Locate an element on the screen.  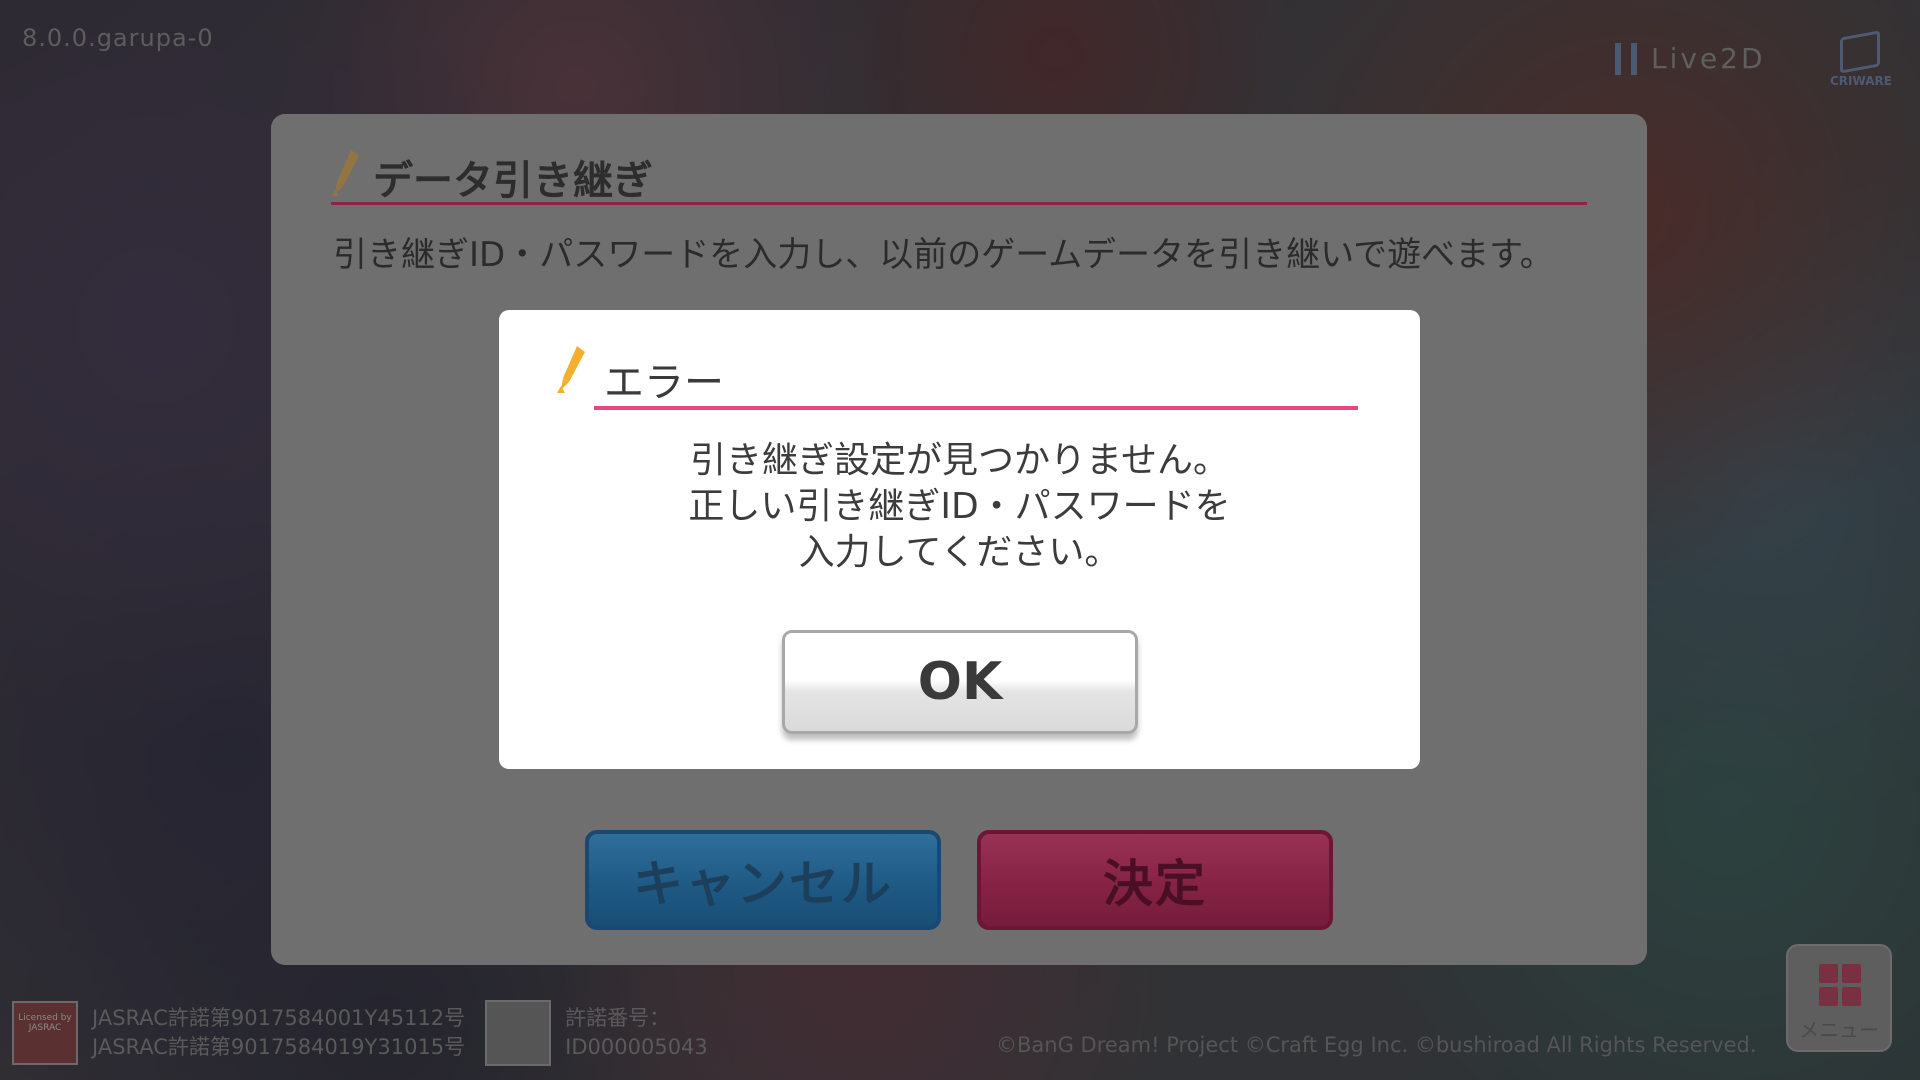
transfer-dialog-description: 引き継ぎID・パスワードを入力し、以前のゲームデータを引き継いで遊べます。 is located at coordinates (943, 255).